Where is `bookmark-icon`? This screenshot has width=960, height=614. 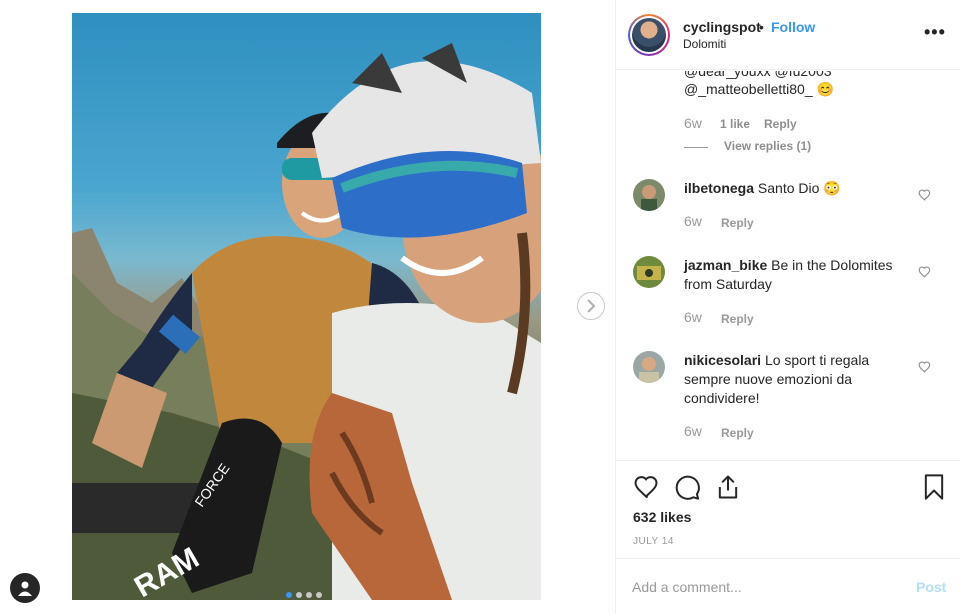 bookmark-icon is located at coordinates (934, 487).